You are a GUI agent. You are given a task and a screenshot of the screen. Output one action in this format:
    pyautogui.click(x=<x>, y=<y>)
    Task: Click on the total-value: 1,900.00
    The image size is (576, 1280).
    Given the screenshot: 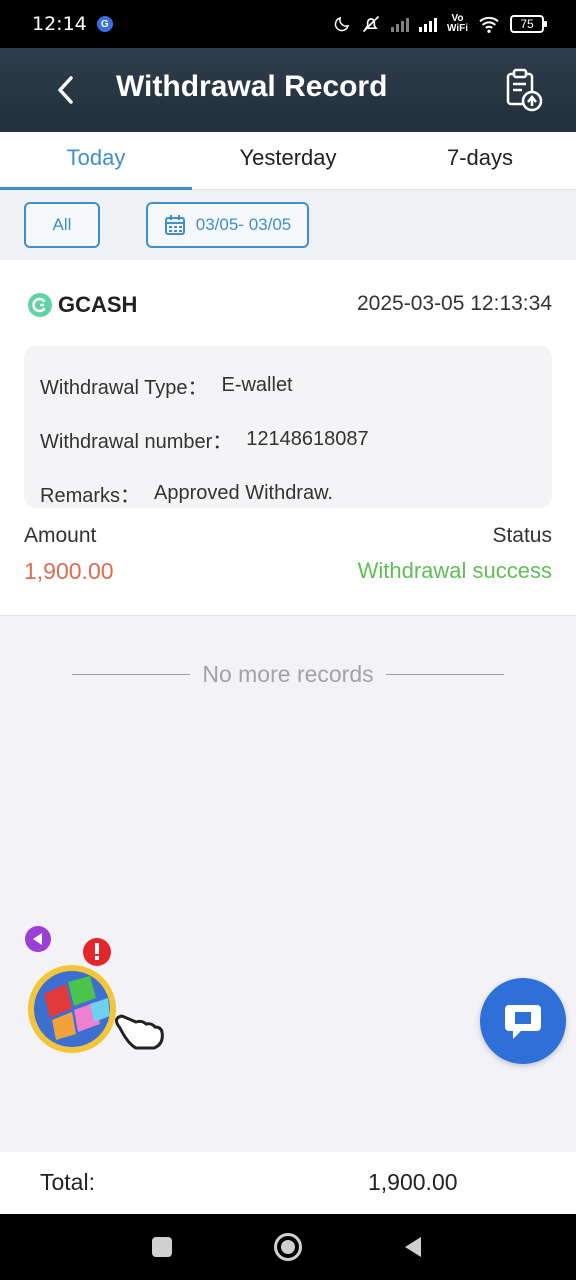 What is the action you would take?
    pyautogui.click(x=413, y=1182)
    